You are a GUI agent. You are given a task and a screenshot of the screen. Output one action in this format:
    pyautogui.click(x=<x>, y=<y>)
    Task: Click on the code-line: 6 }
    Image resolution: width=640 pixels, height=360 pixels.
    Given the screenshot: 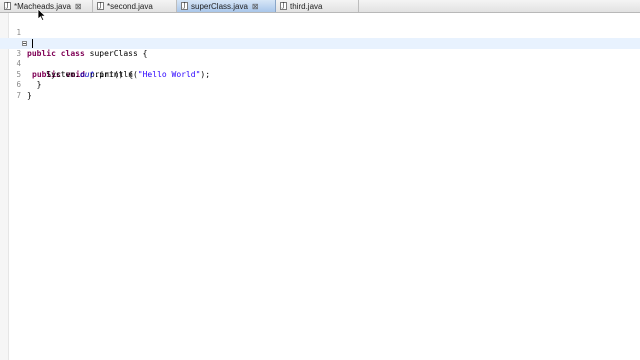 What is the action you would take?
    pyautogui.click(x=320, y=85)
    